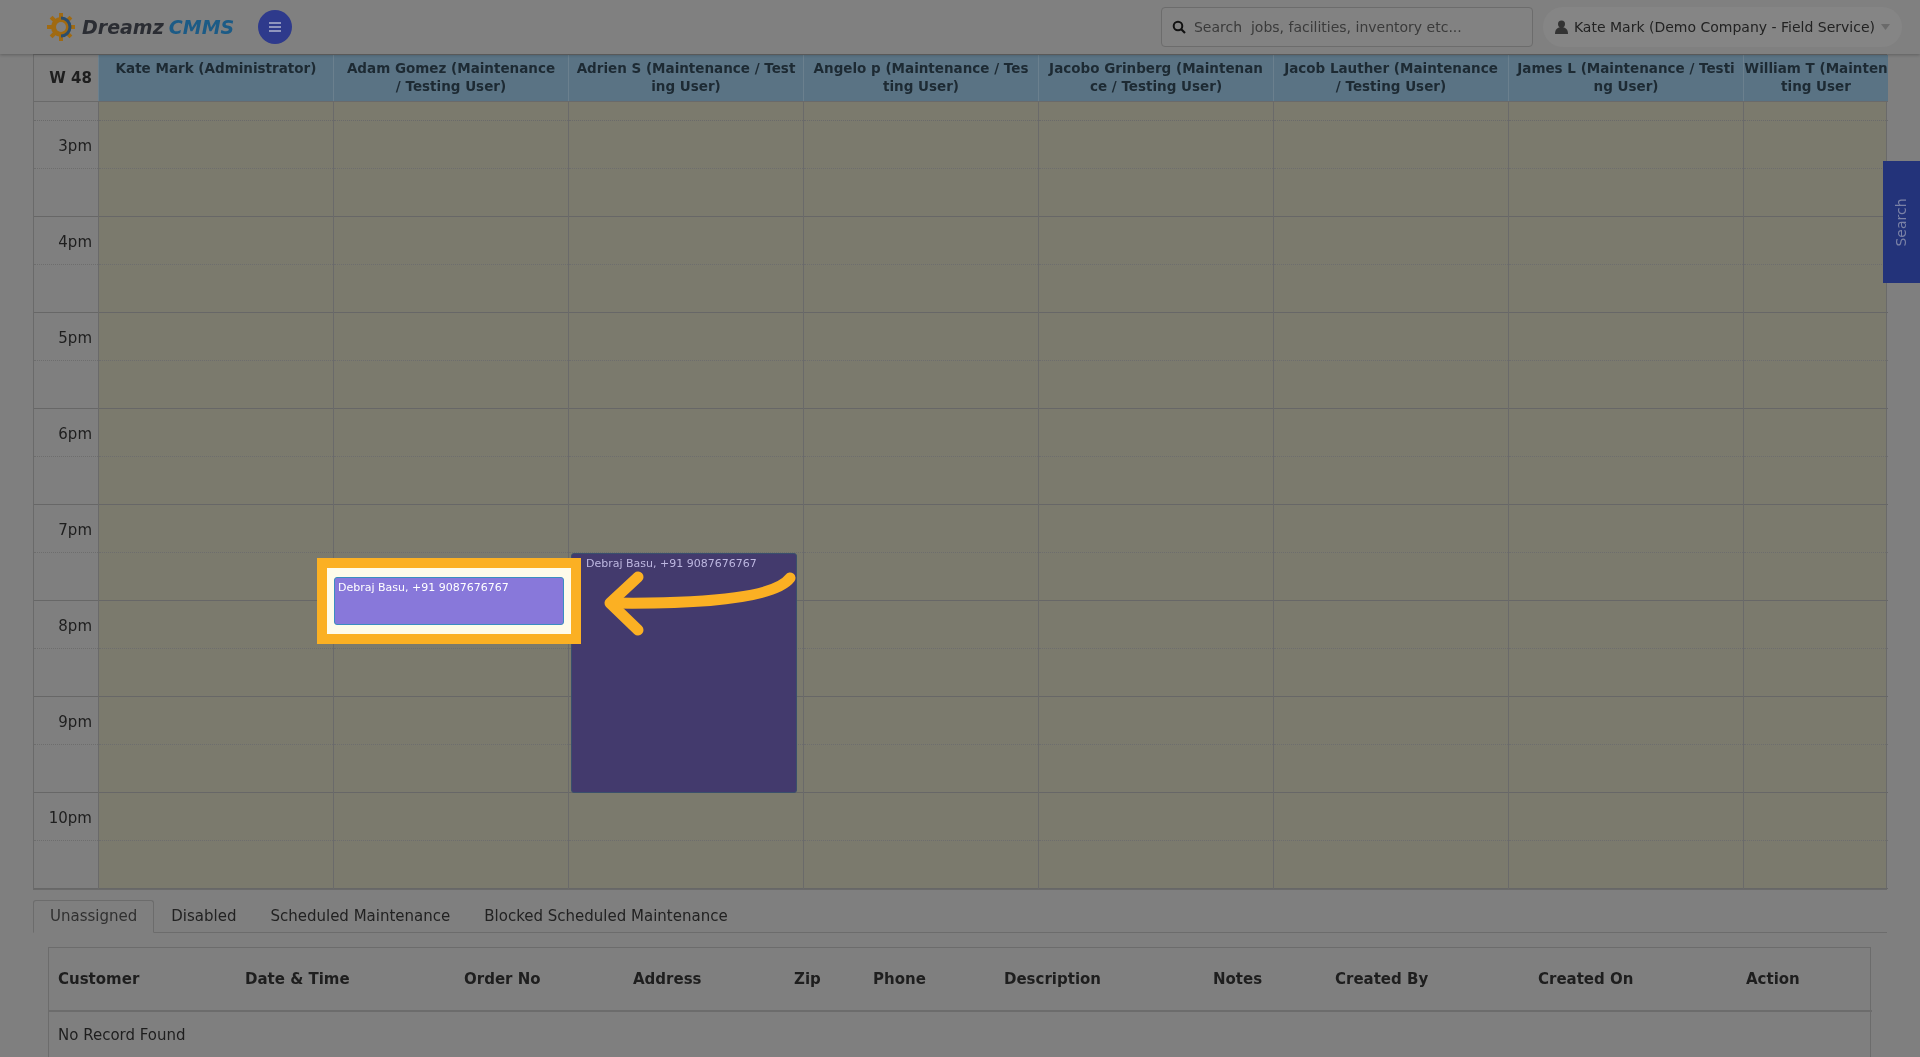 The width and height of the screenshot is (1920, 1057). I want to click on time-label: 4pm, so click(75, 242).